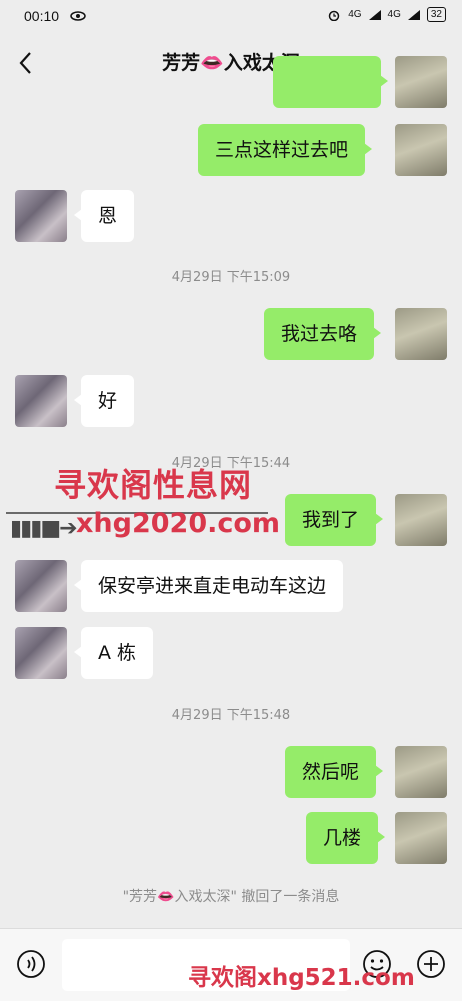  What do you see at coordinates (386, 14) in the screenshot?
I see `status-indicators: 4G 4G 32` at bounding box center [386, 14].